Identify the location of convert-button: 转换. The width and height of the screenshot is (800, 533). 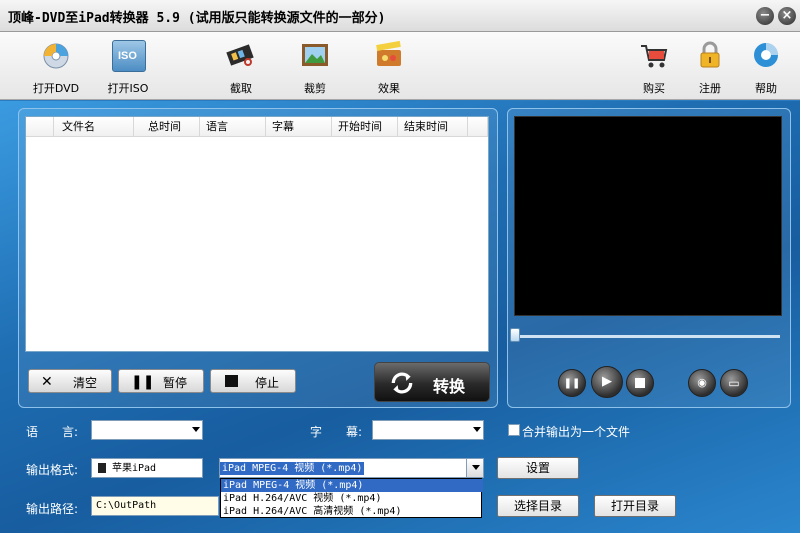
(432, 382).